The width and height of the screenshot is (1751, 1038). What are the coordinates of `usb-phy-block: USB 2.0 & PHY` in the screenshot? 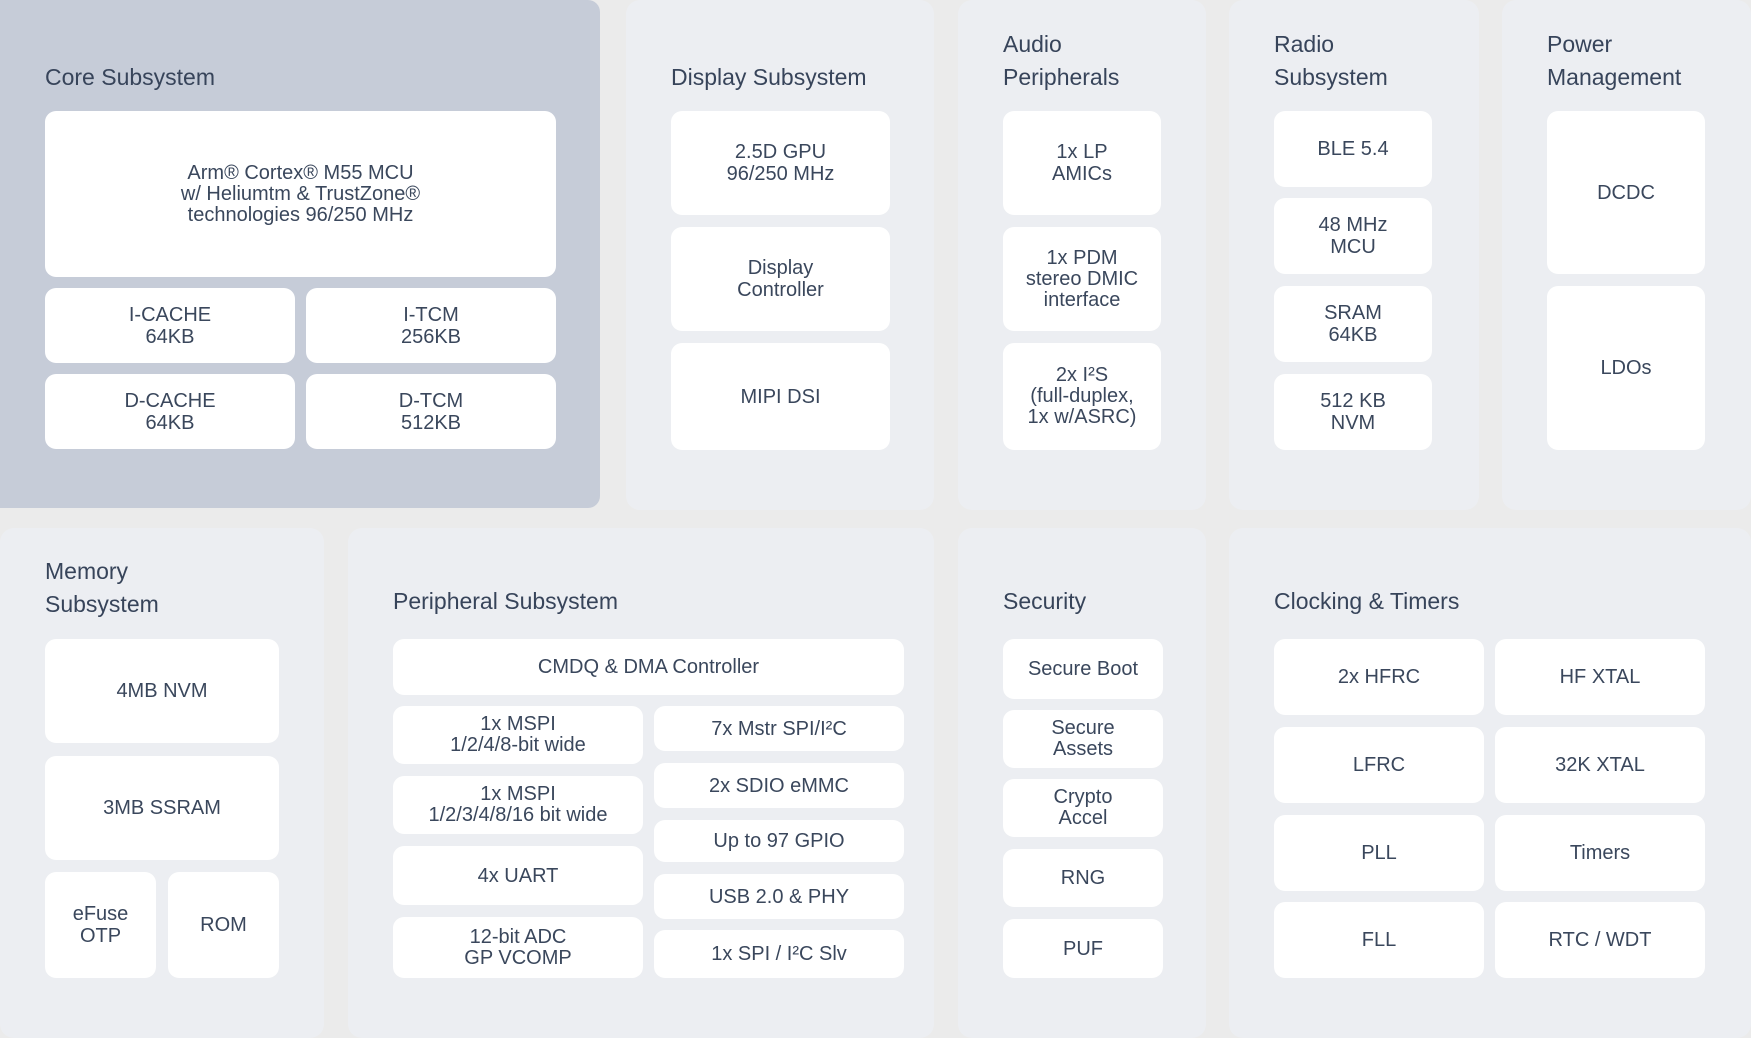 It's located at (779, 896).